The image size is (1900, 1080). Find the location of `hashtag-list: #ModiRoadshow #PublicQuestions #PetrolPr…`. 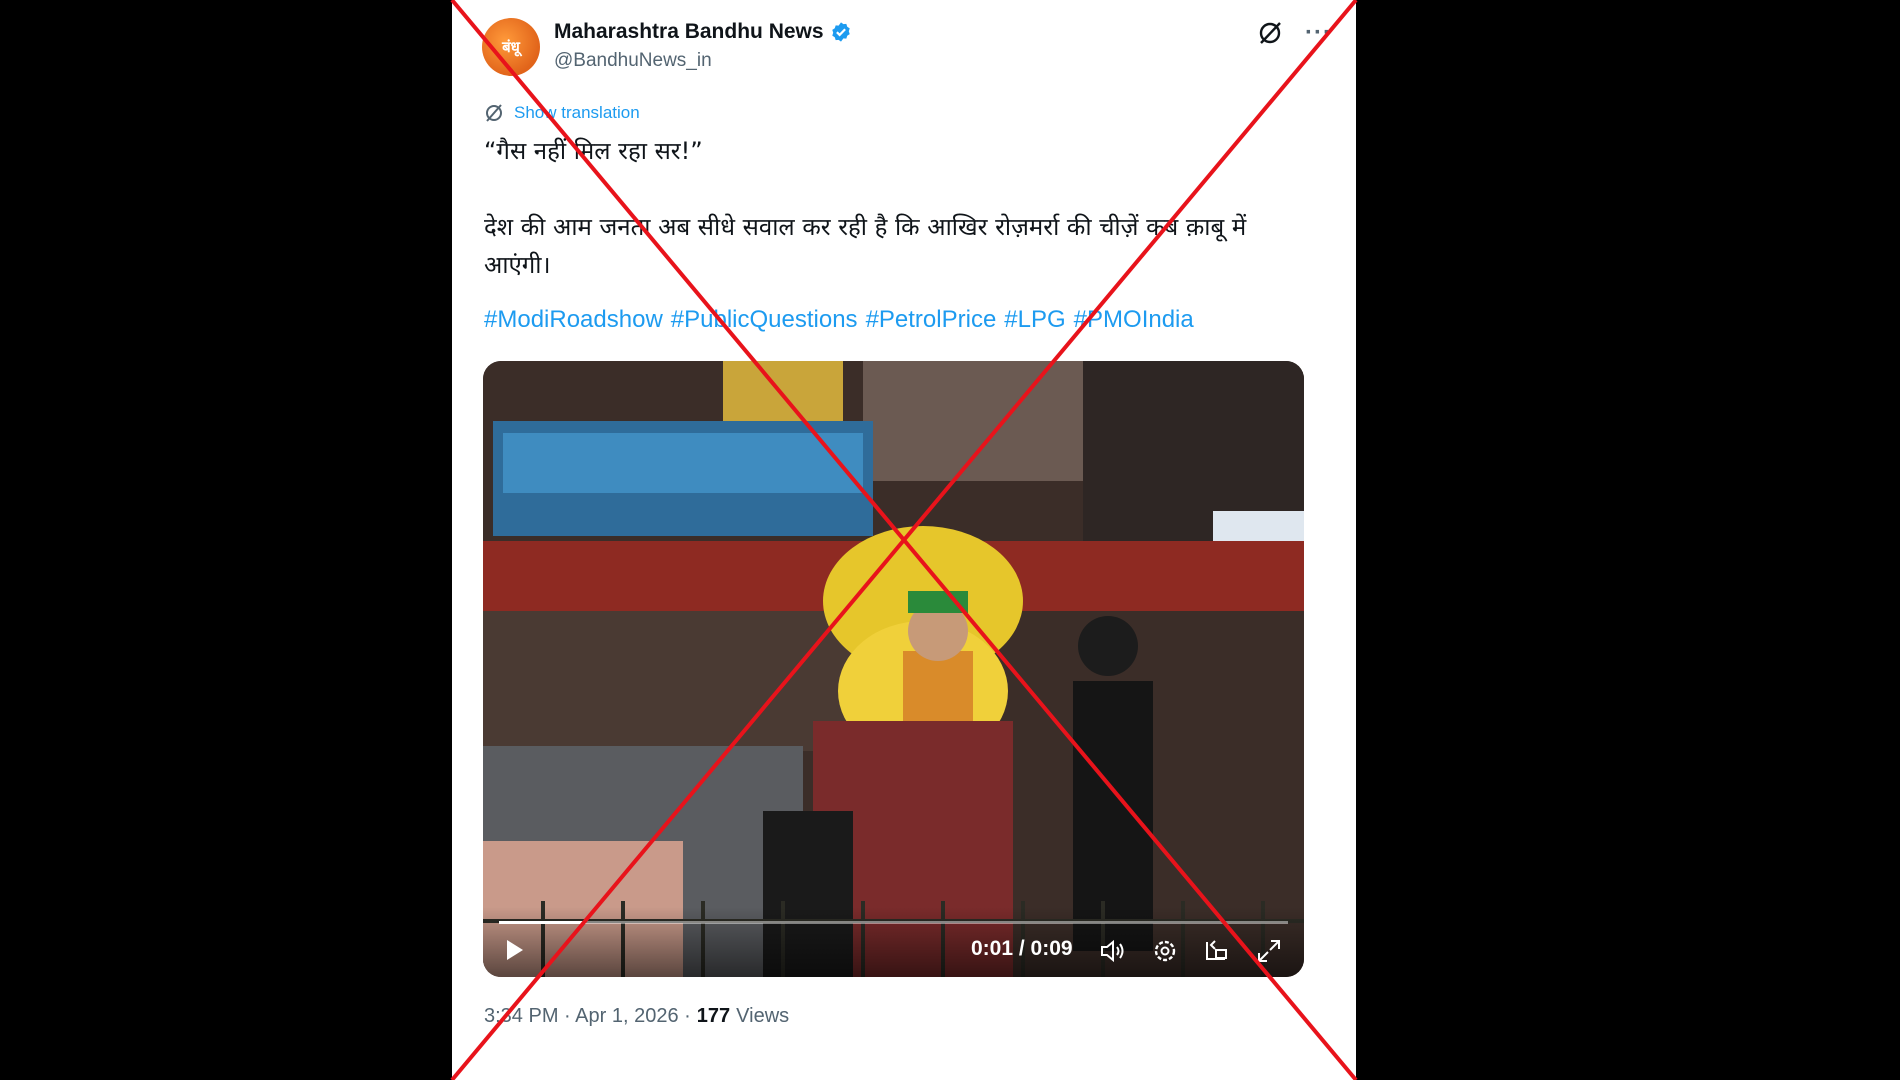

hashtag-list: #ModiRoadshow #PublicQuestions #PetrolPr… is located at coordinates (904, 320).